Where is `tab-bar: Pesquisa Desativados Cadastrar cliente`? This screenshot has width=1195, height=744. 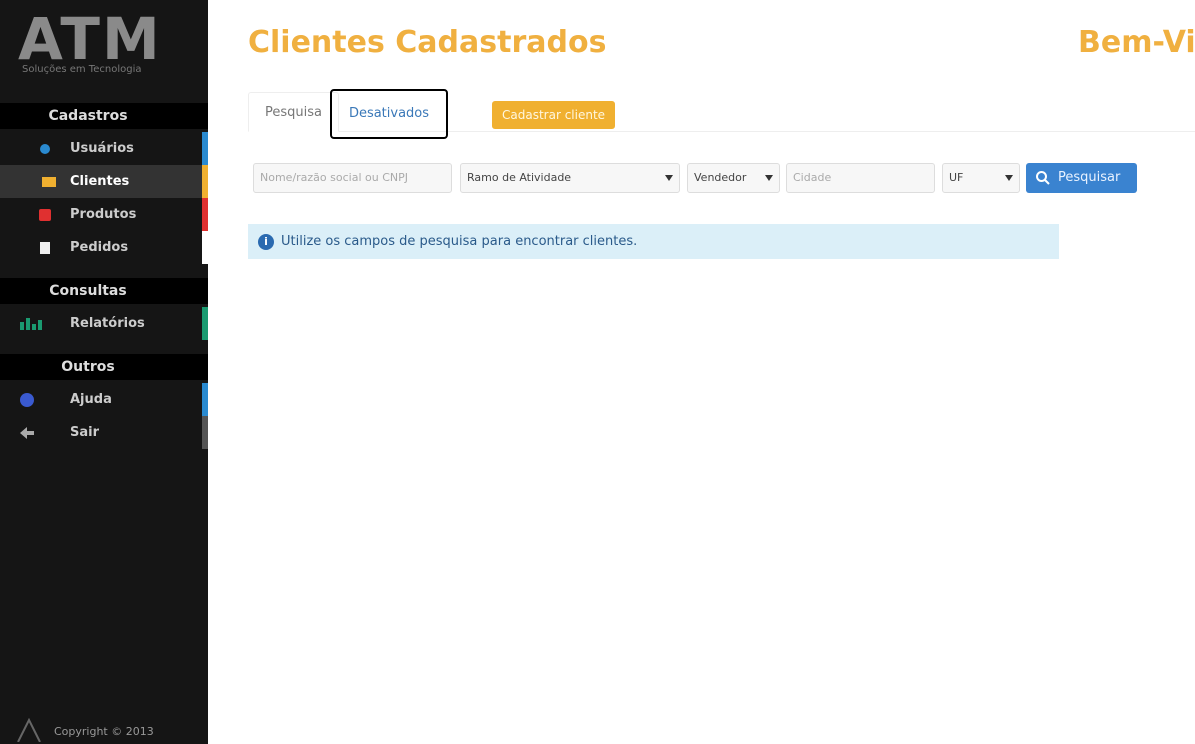
tab-bar: Pesquisa Desativados Cadastrar cliente is located at coordinates (721, 114).